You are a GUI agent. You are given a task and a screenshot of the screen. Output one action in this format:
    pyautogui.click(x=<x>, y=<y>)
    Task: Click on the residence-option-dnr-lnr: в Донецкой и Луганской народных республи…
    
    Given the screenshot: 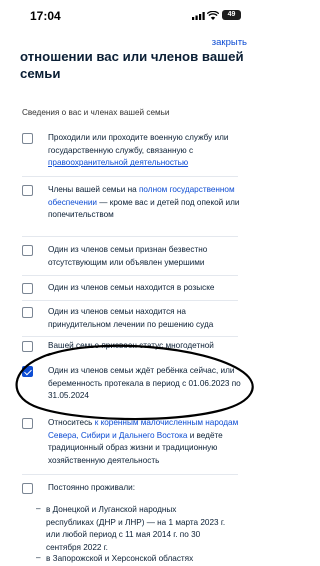 What is the action you would take?
    pyautogui.click(x=136, y=528)
    